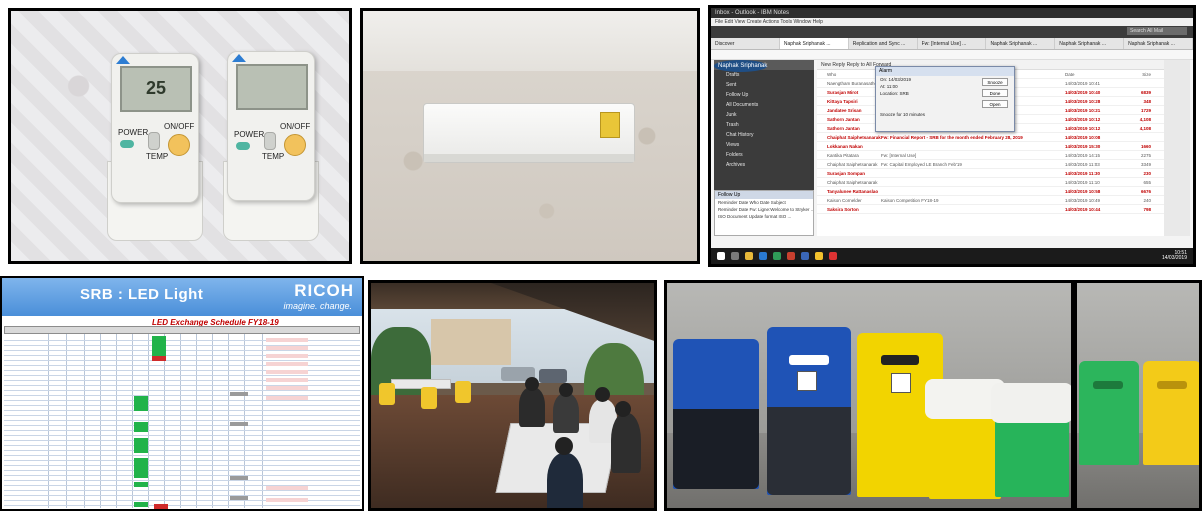 The width and height of the screenshot is (1202, 511). What do you see at coordinates (993, 146) in the screenshot?
I see `message-row: Lokkanan Nakan 14/03/2019 15:30 1660` at bounding box center [993, 146].